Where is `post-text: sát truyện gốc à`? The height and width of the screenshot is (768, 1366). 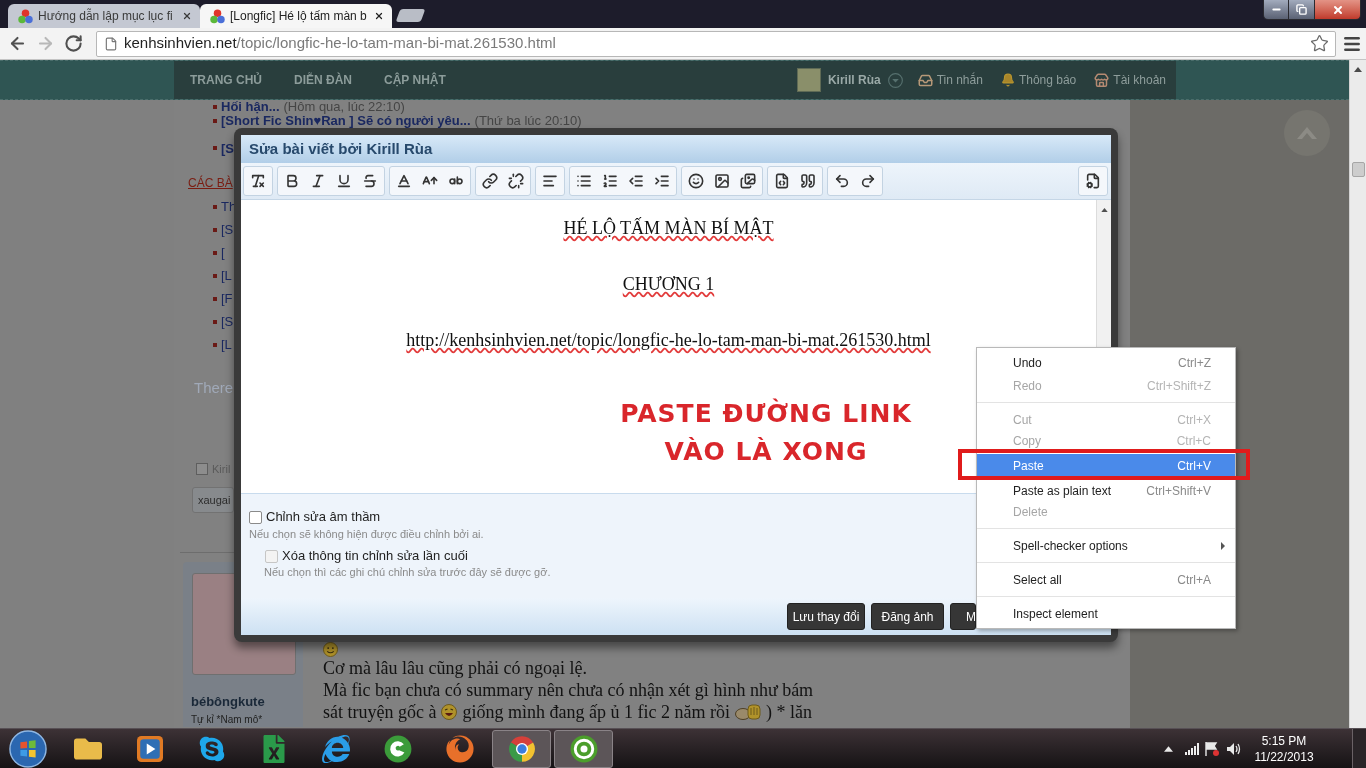
post-text: sát truyện gốc à is located at coordinates (380, 712).